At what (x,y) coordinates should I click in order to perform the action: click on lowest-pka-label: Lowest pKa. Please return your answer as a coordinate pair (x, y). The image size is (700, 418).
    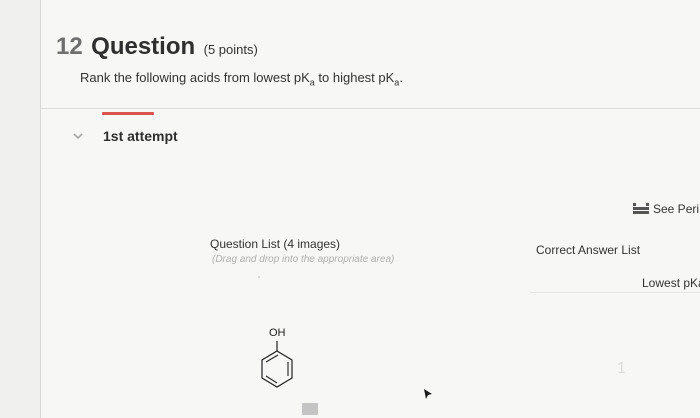
    Looking at the image, I should click on (671, 283).